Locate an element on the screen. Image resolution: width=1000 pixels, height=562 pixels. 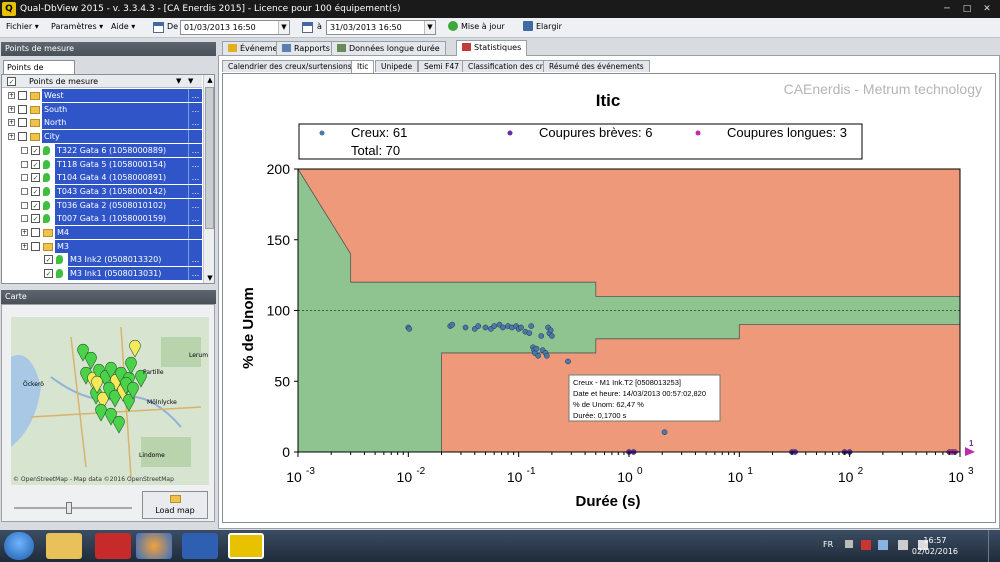
points-tab: Points de mesure is located at coordinates (39, 72).